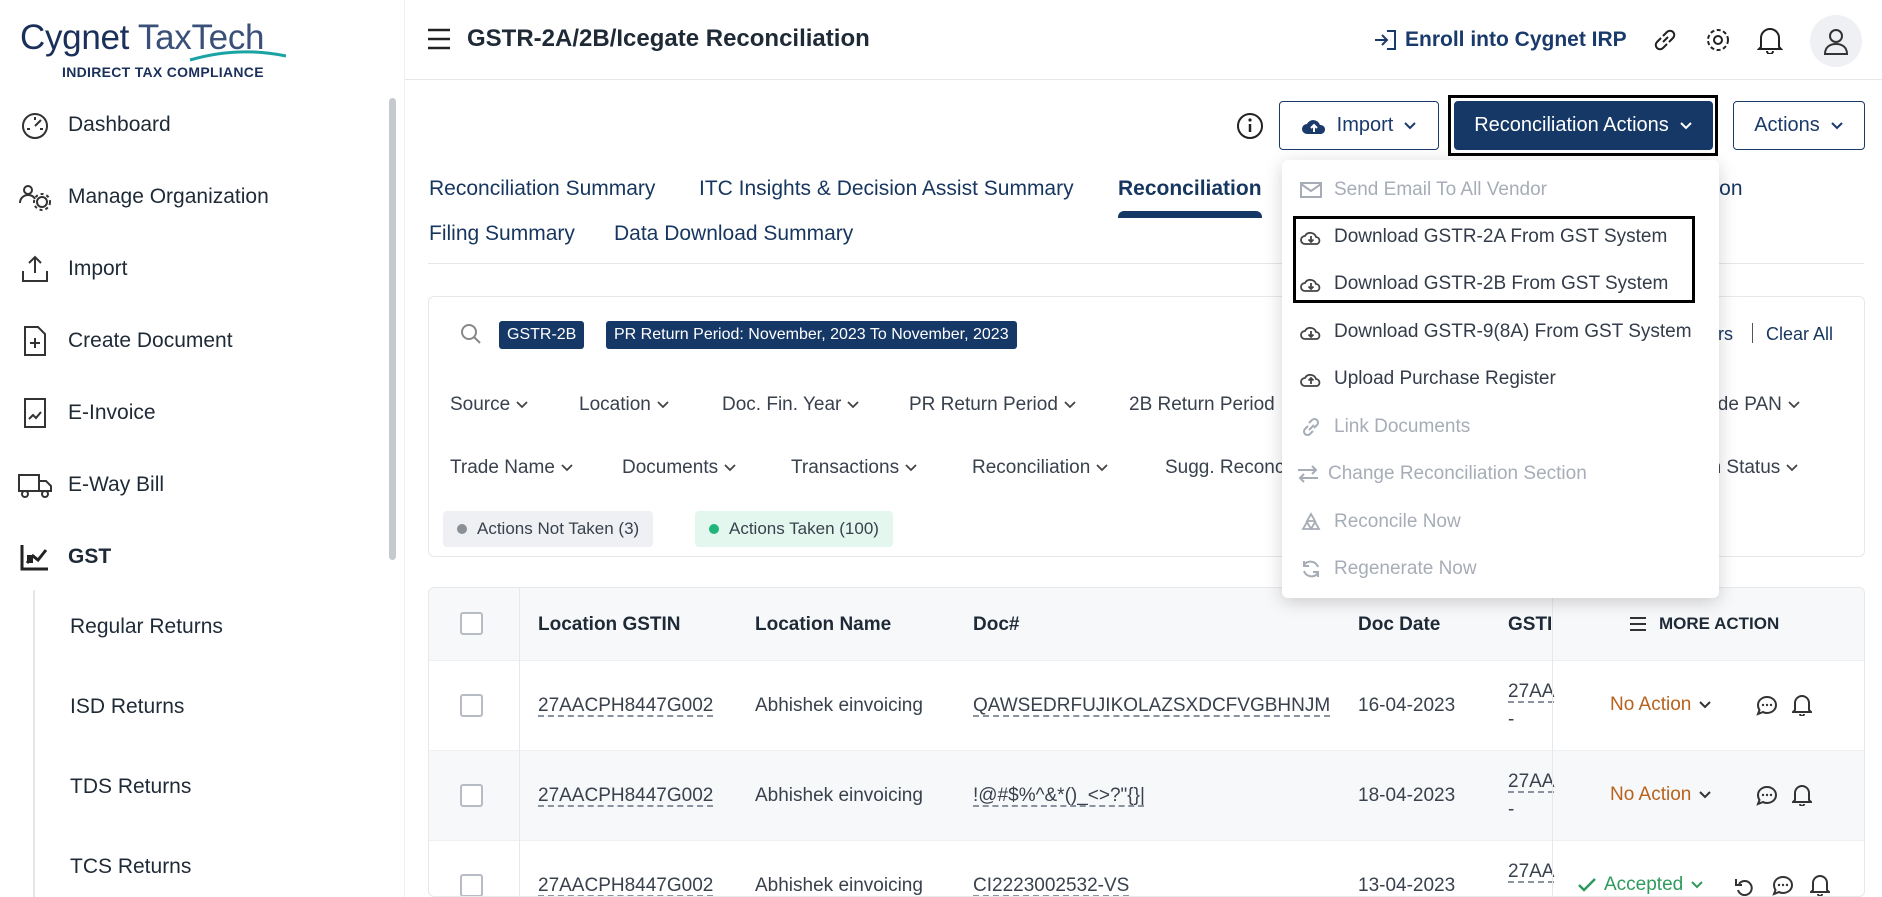 This screenshot has width=1882, height=897. I want to click on menu-item-label: Send Email To All Vendor, so click(1441, 189).